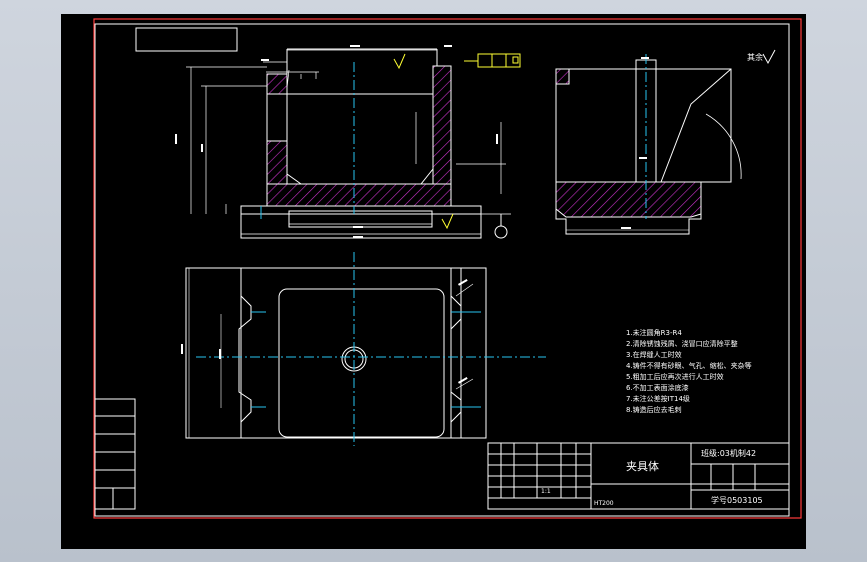 The width and height of the screenshot is (867, 562). Describe the element at coordinates (546, 491) in the screenshot. I see `svg-text: 1:1` at that location.